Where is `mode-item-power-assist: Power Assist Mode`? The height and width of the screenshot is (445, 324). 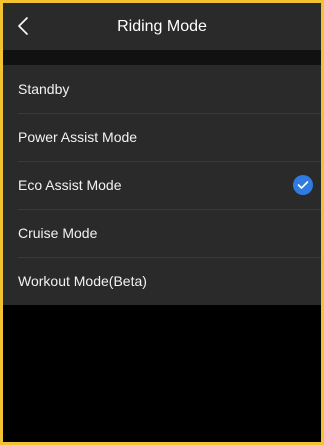
mode-item-power-assist: Power Assist Mode is located at coordinates (162, 137).